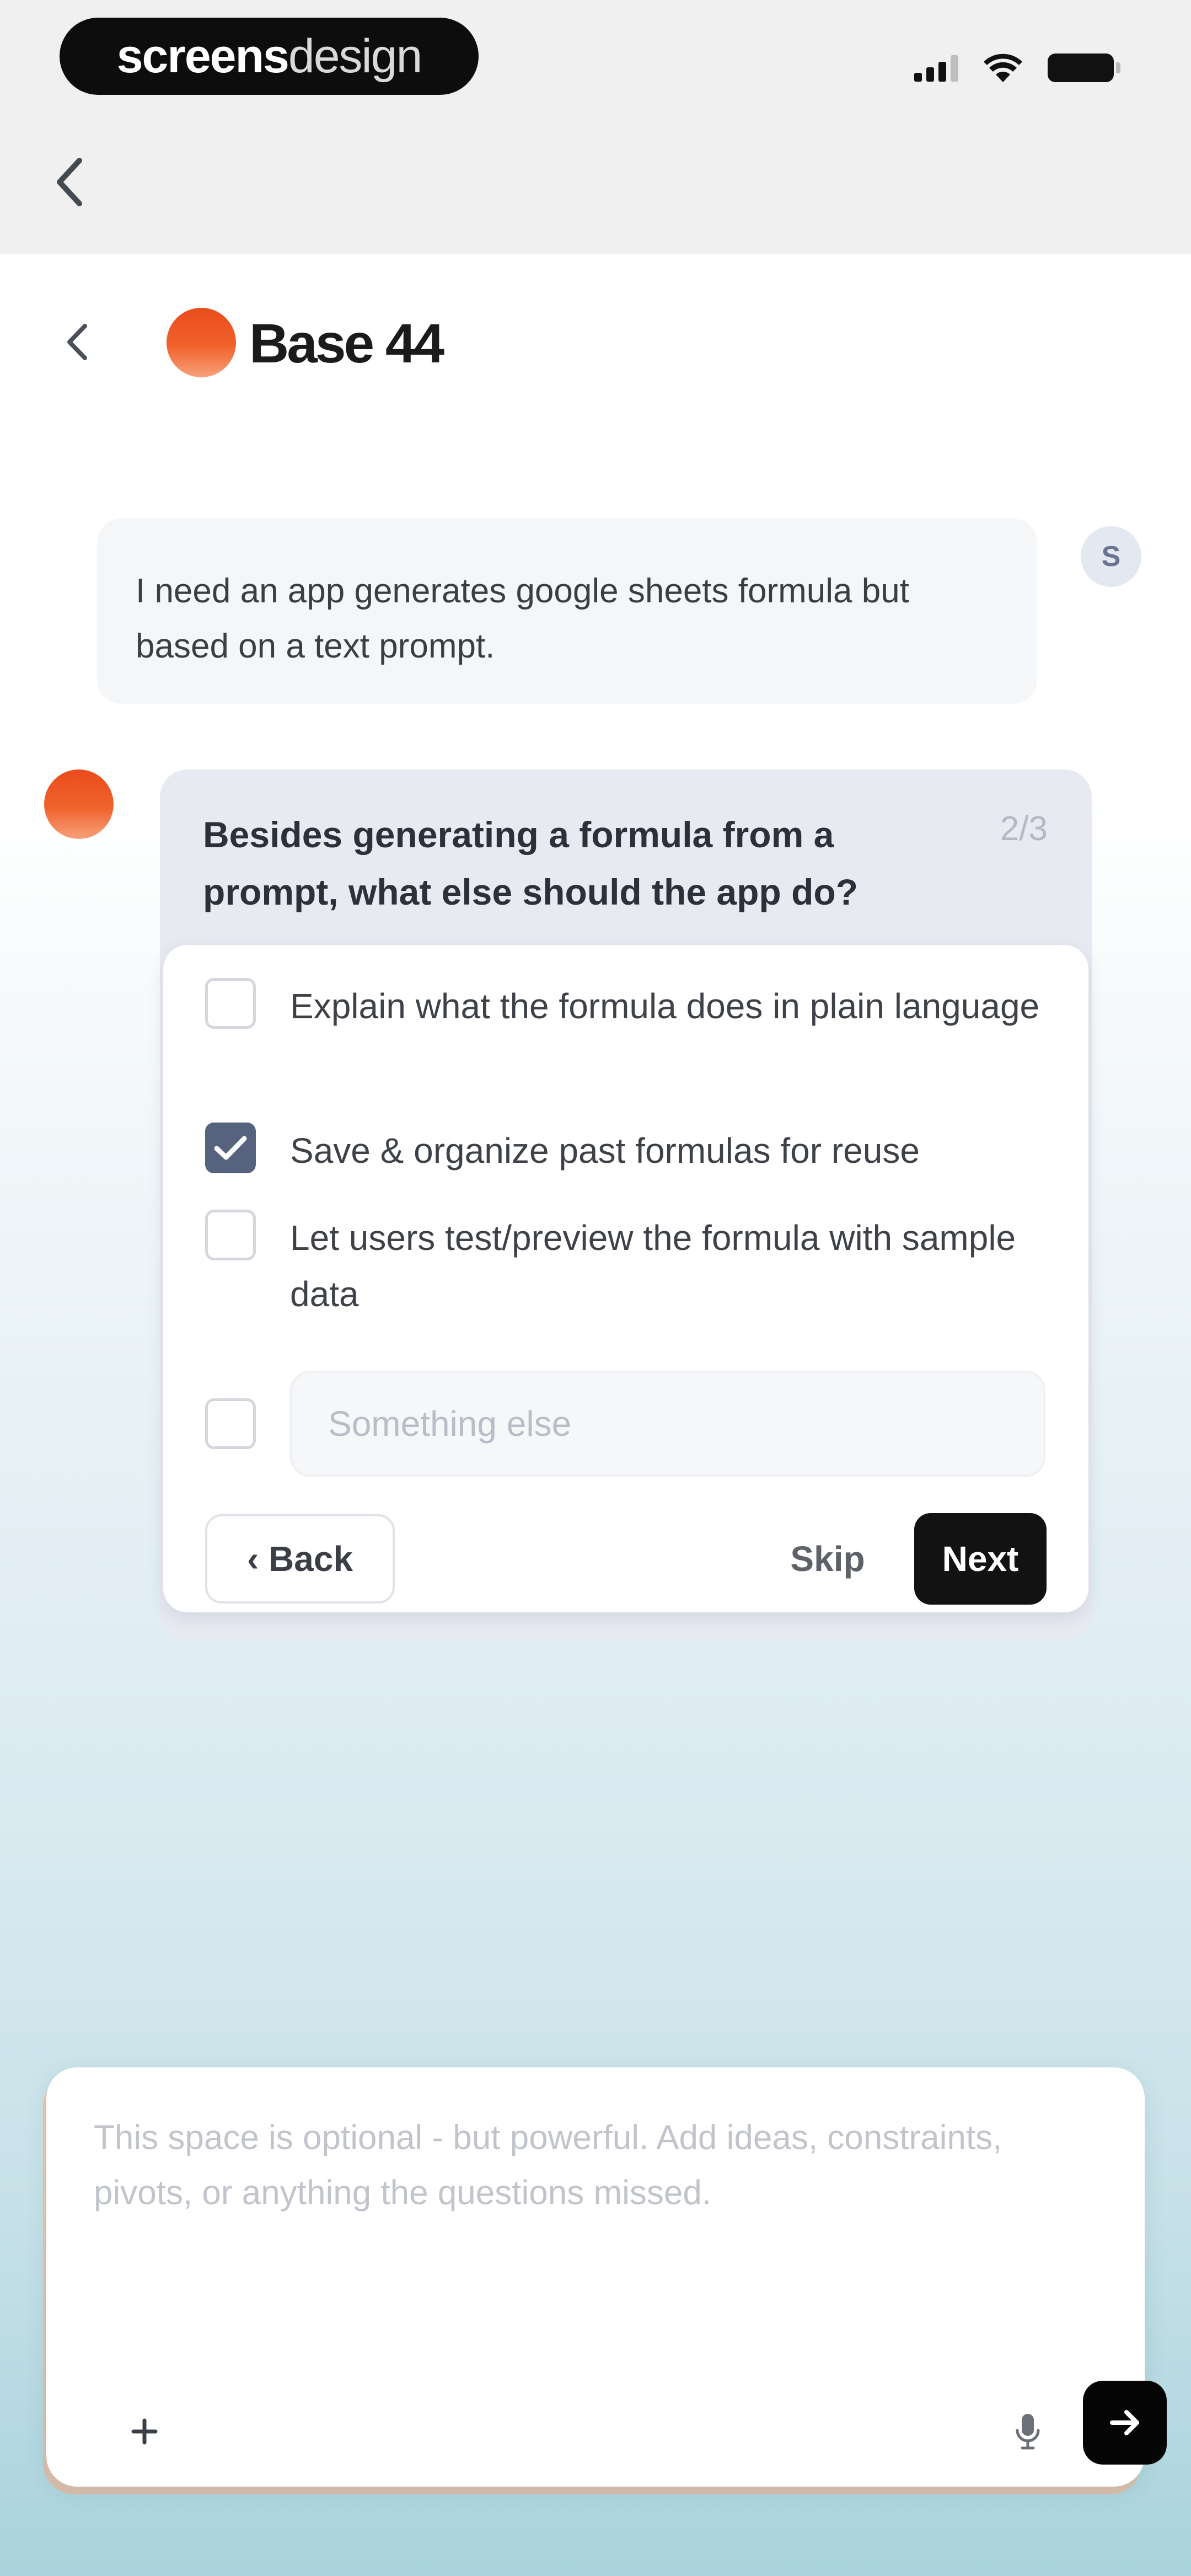 The width and height of the screenshot is (1191, 2576). Describe the element at coordinates (1084, 68) in the screenshot. I see `battery-icon` at that location.